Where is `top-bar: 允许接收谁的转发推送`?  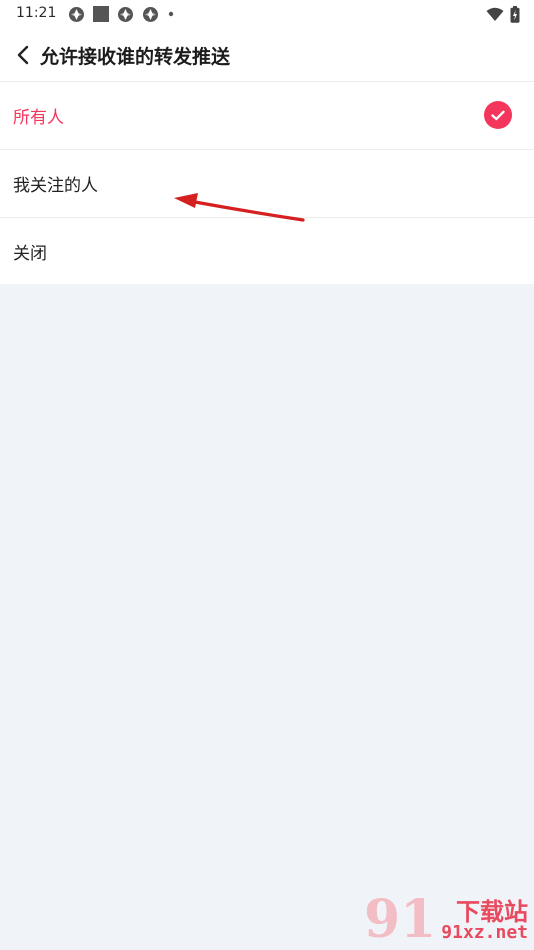 top-bar: 允许接收谁的转发推送 is located at coordinates (267, 55).